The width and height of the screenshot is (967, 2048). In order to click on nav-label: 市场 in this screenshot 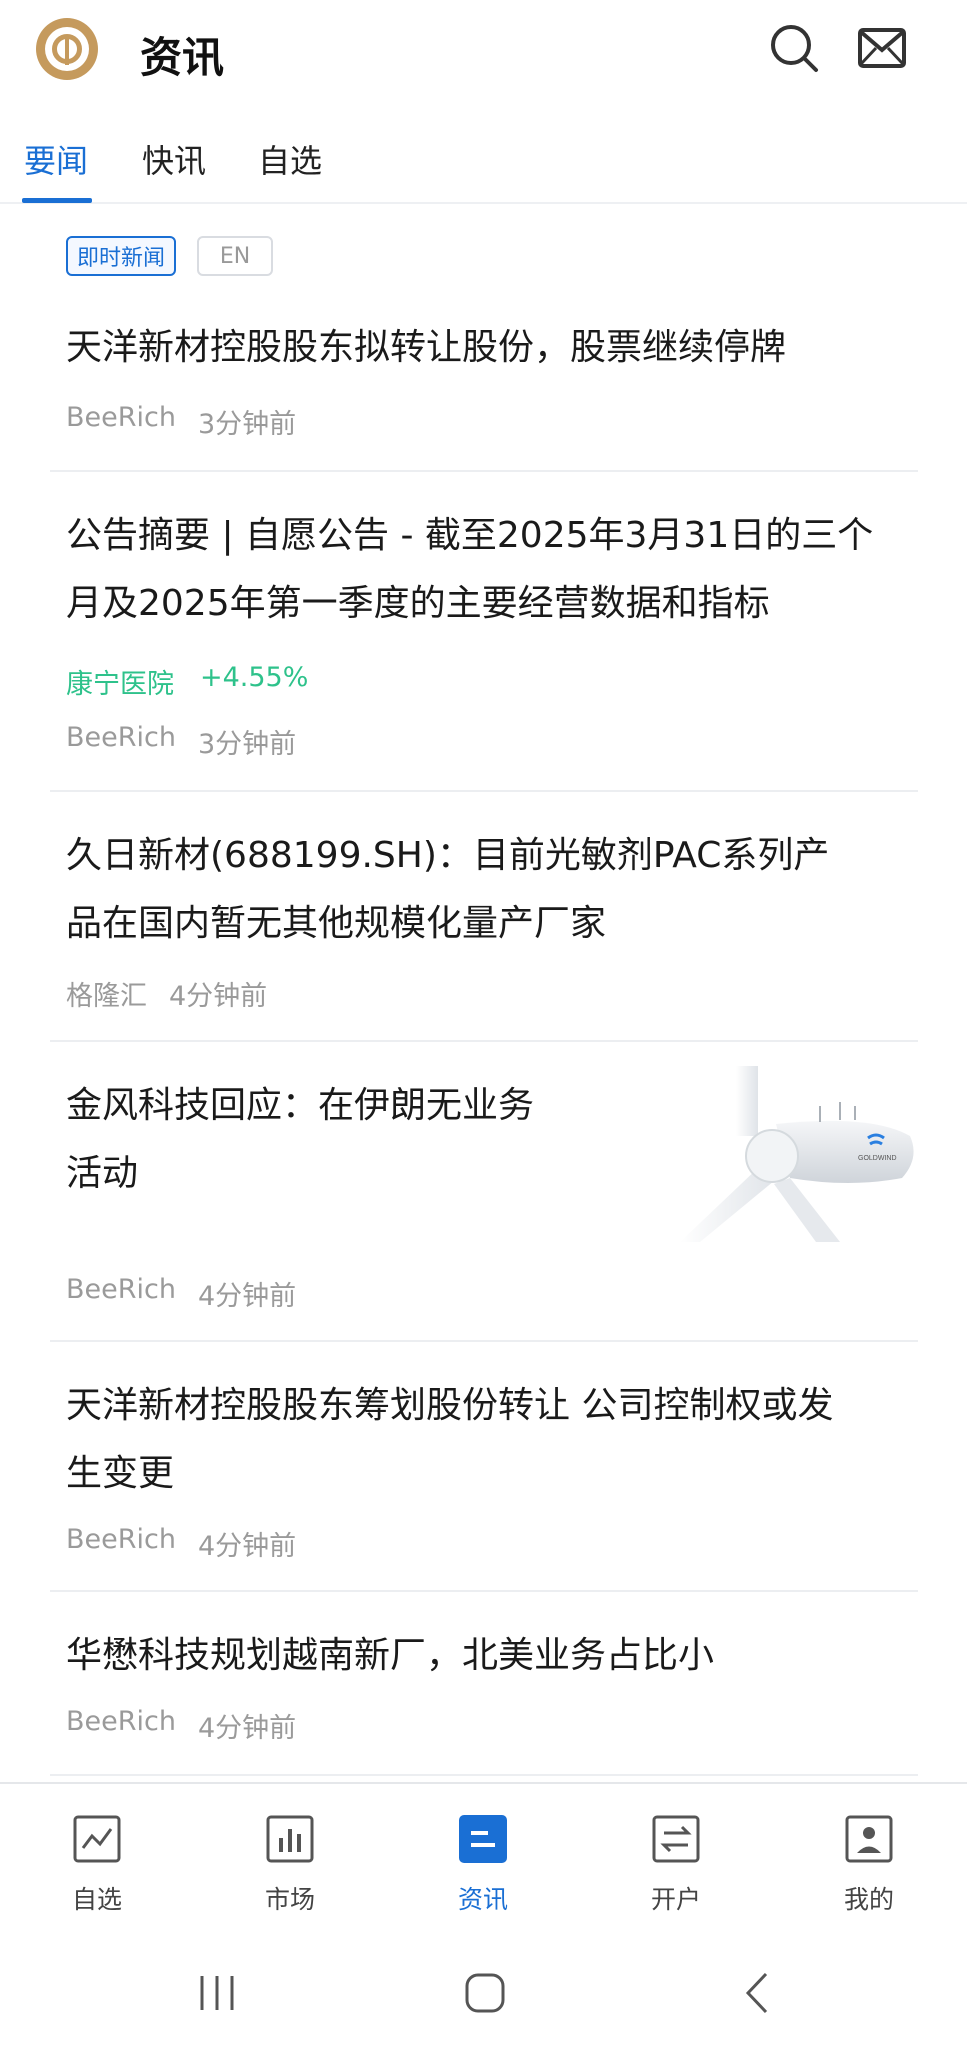, I will do `click(289, 1899)`.